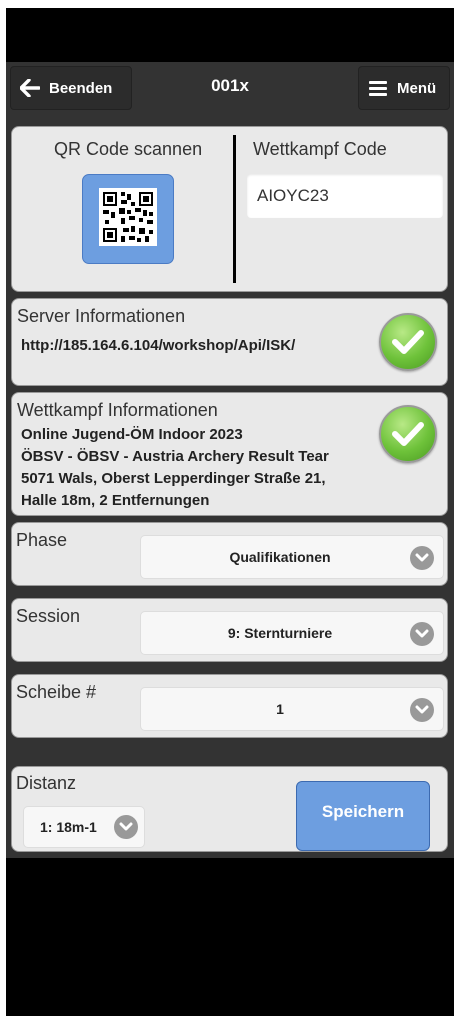 The height and width of the screenshot is (1016, 454). What do you see at coordinates (128, 149) in the screenshot?
I see `qr-scan-label: QR Code scannen` at bounding box center [128, 149].